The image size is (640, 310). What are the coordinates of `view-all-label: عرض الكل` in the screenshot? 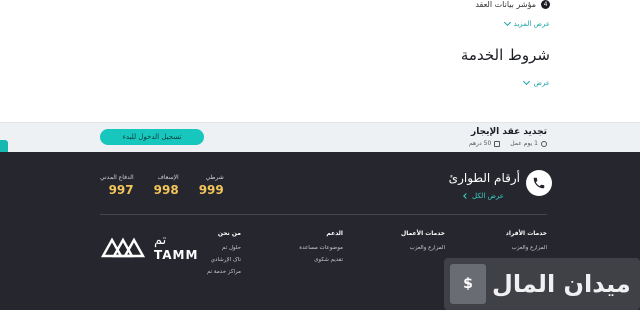 It's located at (488, 196).